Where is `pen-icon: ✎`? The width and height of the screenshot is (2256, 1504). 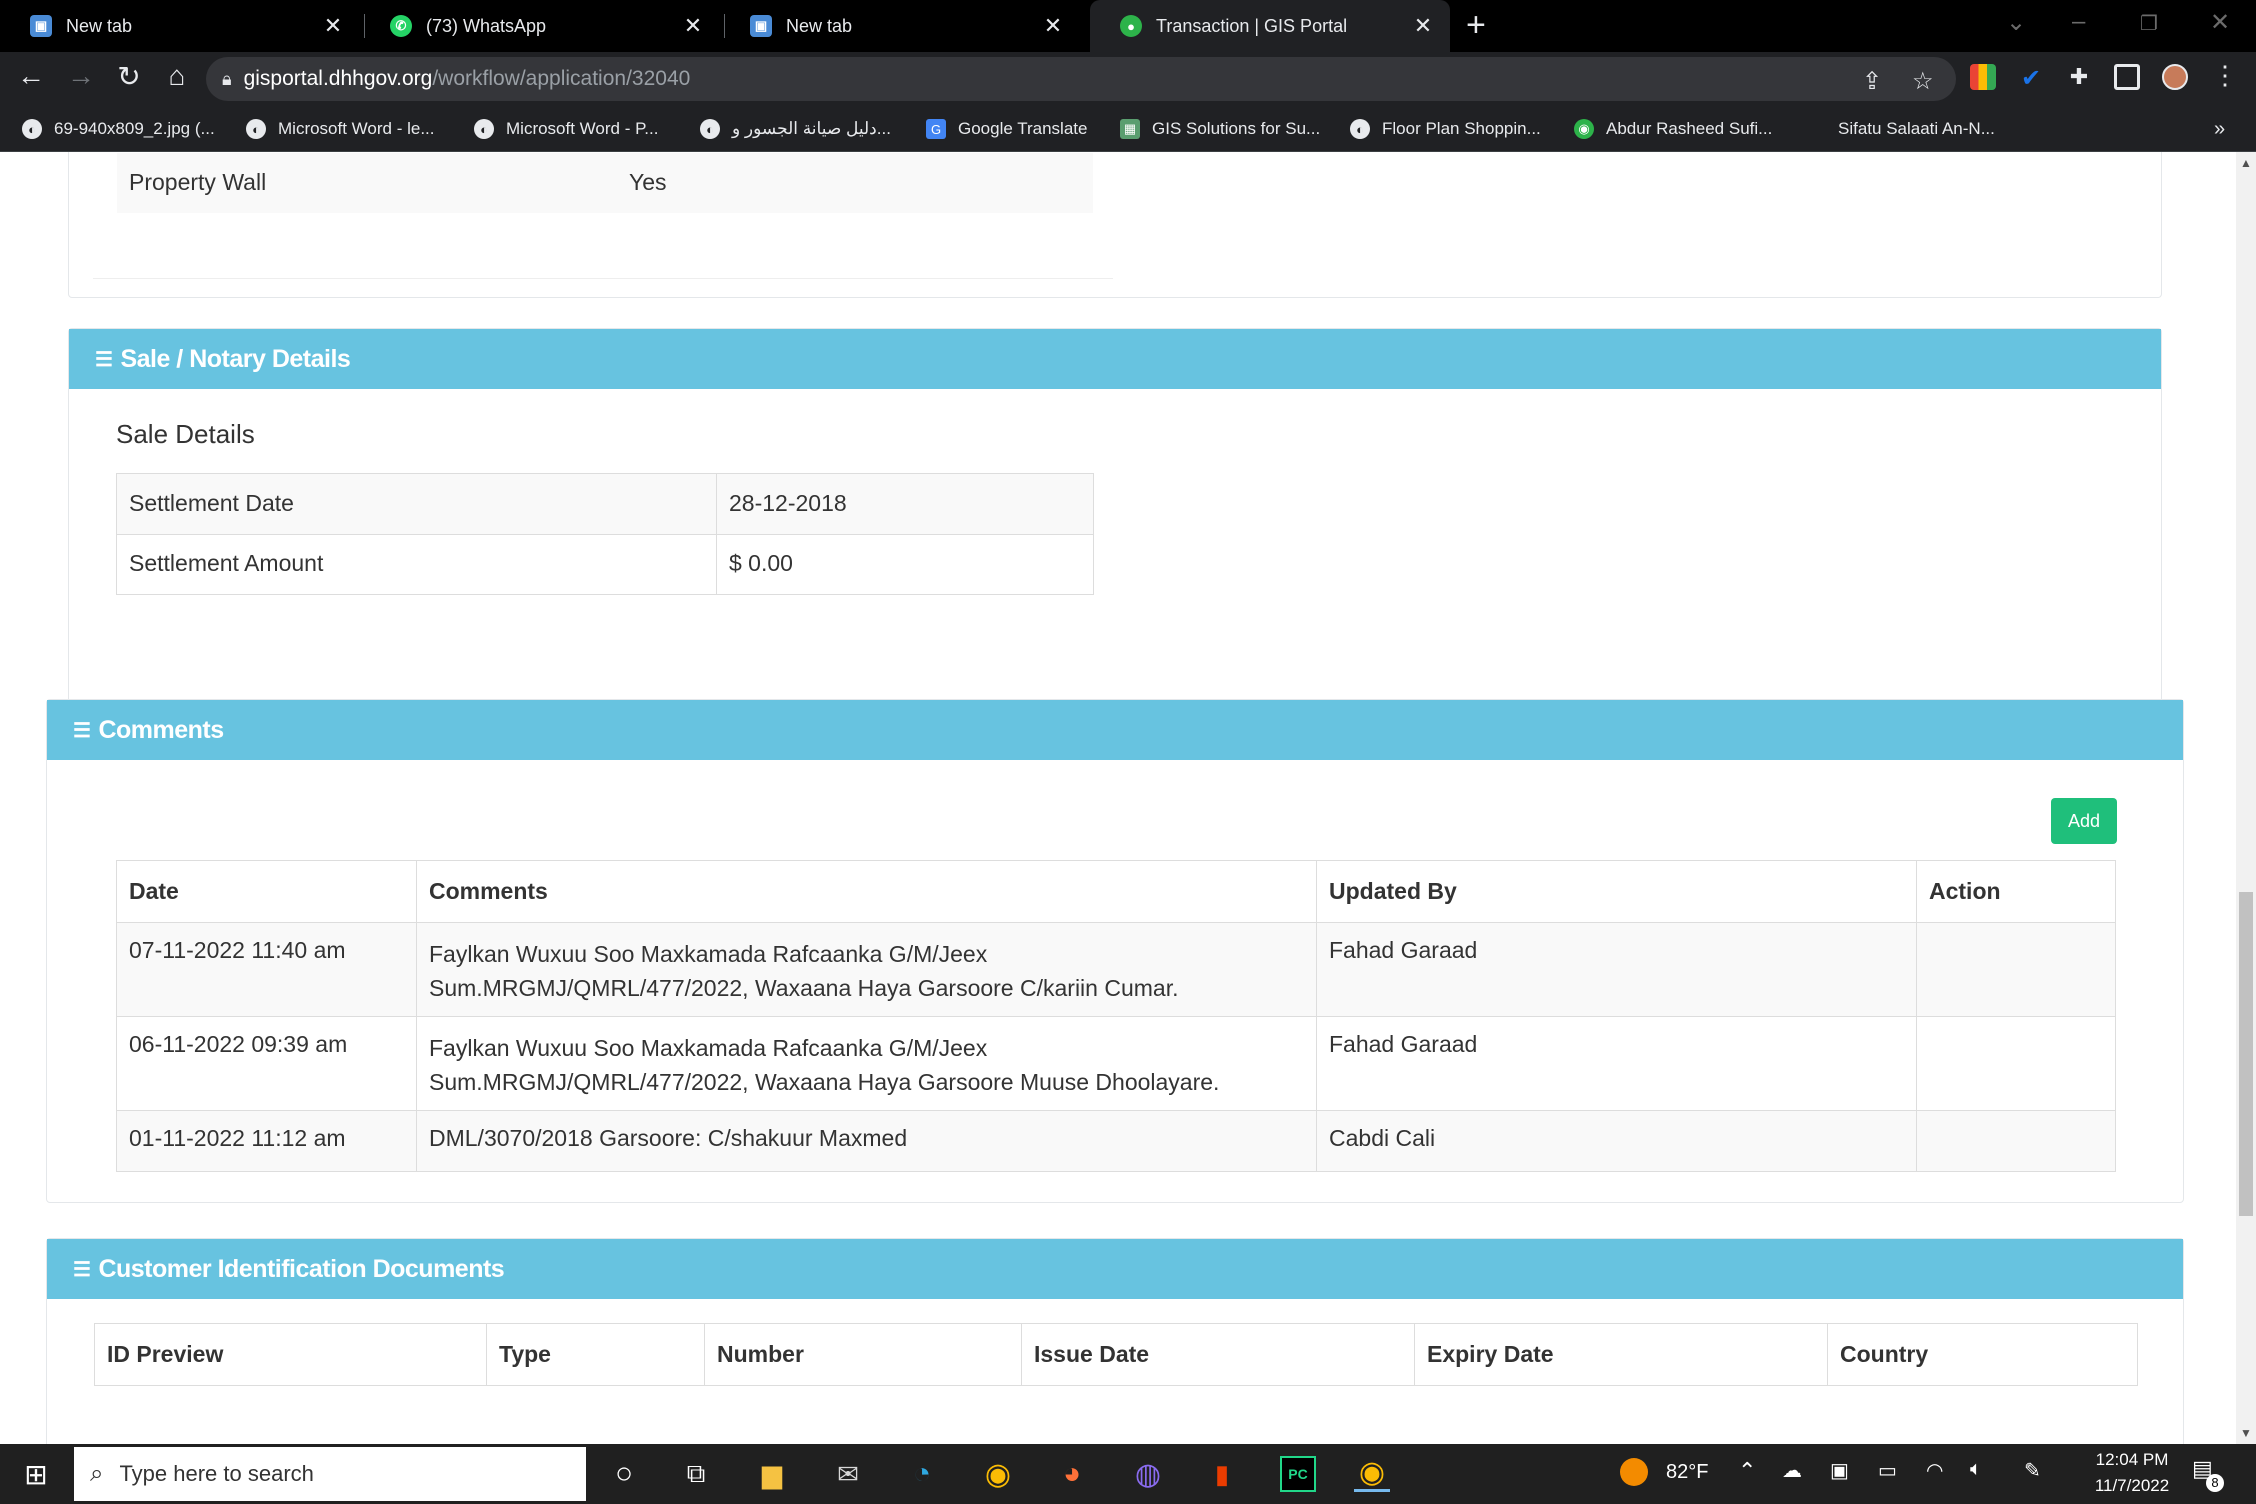
pen-icon: ✎ is located at coordinates (2032, 1470).